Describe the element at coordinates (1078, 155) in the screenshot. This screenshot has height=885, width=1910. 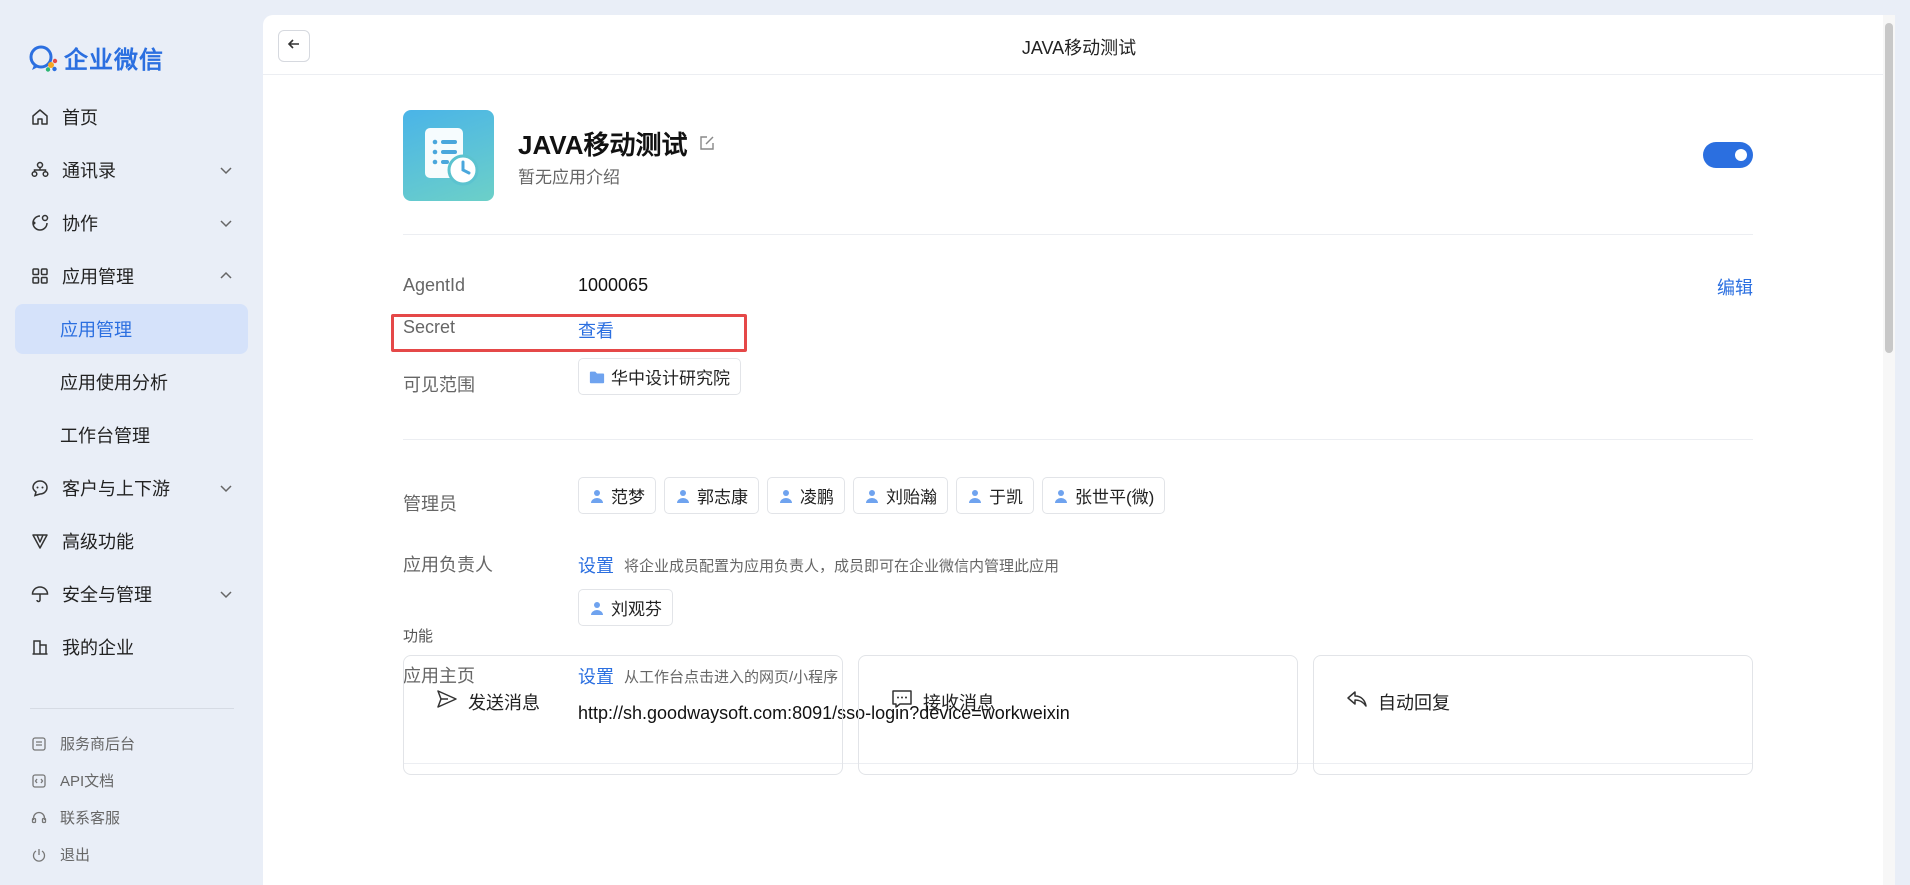
I see `app-header: JAVA移动测试 暂无应用介绍` at that location.